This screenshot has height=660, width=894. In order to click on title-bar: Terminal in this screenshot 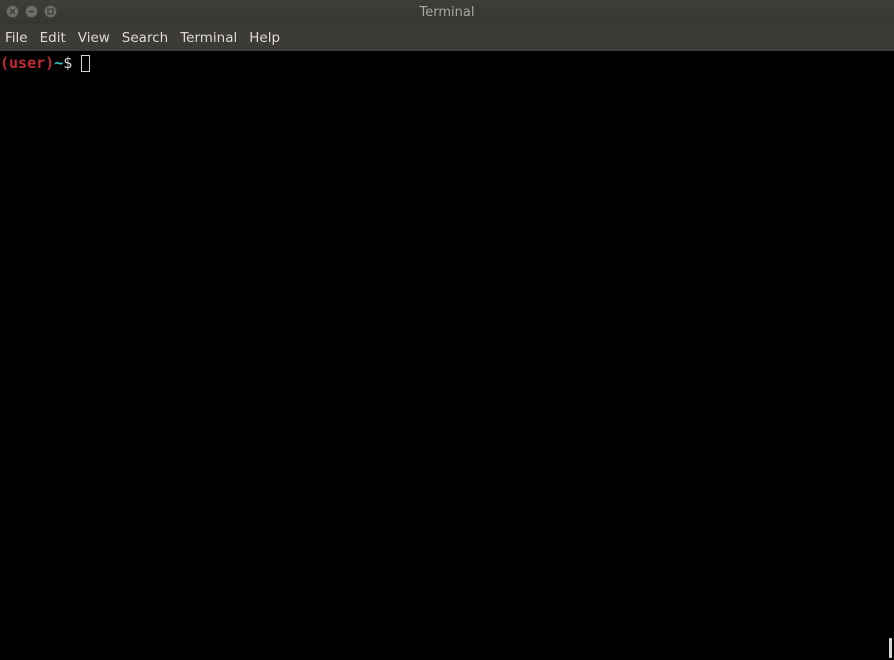, I will do `click(447, 12)`.